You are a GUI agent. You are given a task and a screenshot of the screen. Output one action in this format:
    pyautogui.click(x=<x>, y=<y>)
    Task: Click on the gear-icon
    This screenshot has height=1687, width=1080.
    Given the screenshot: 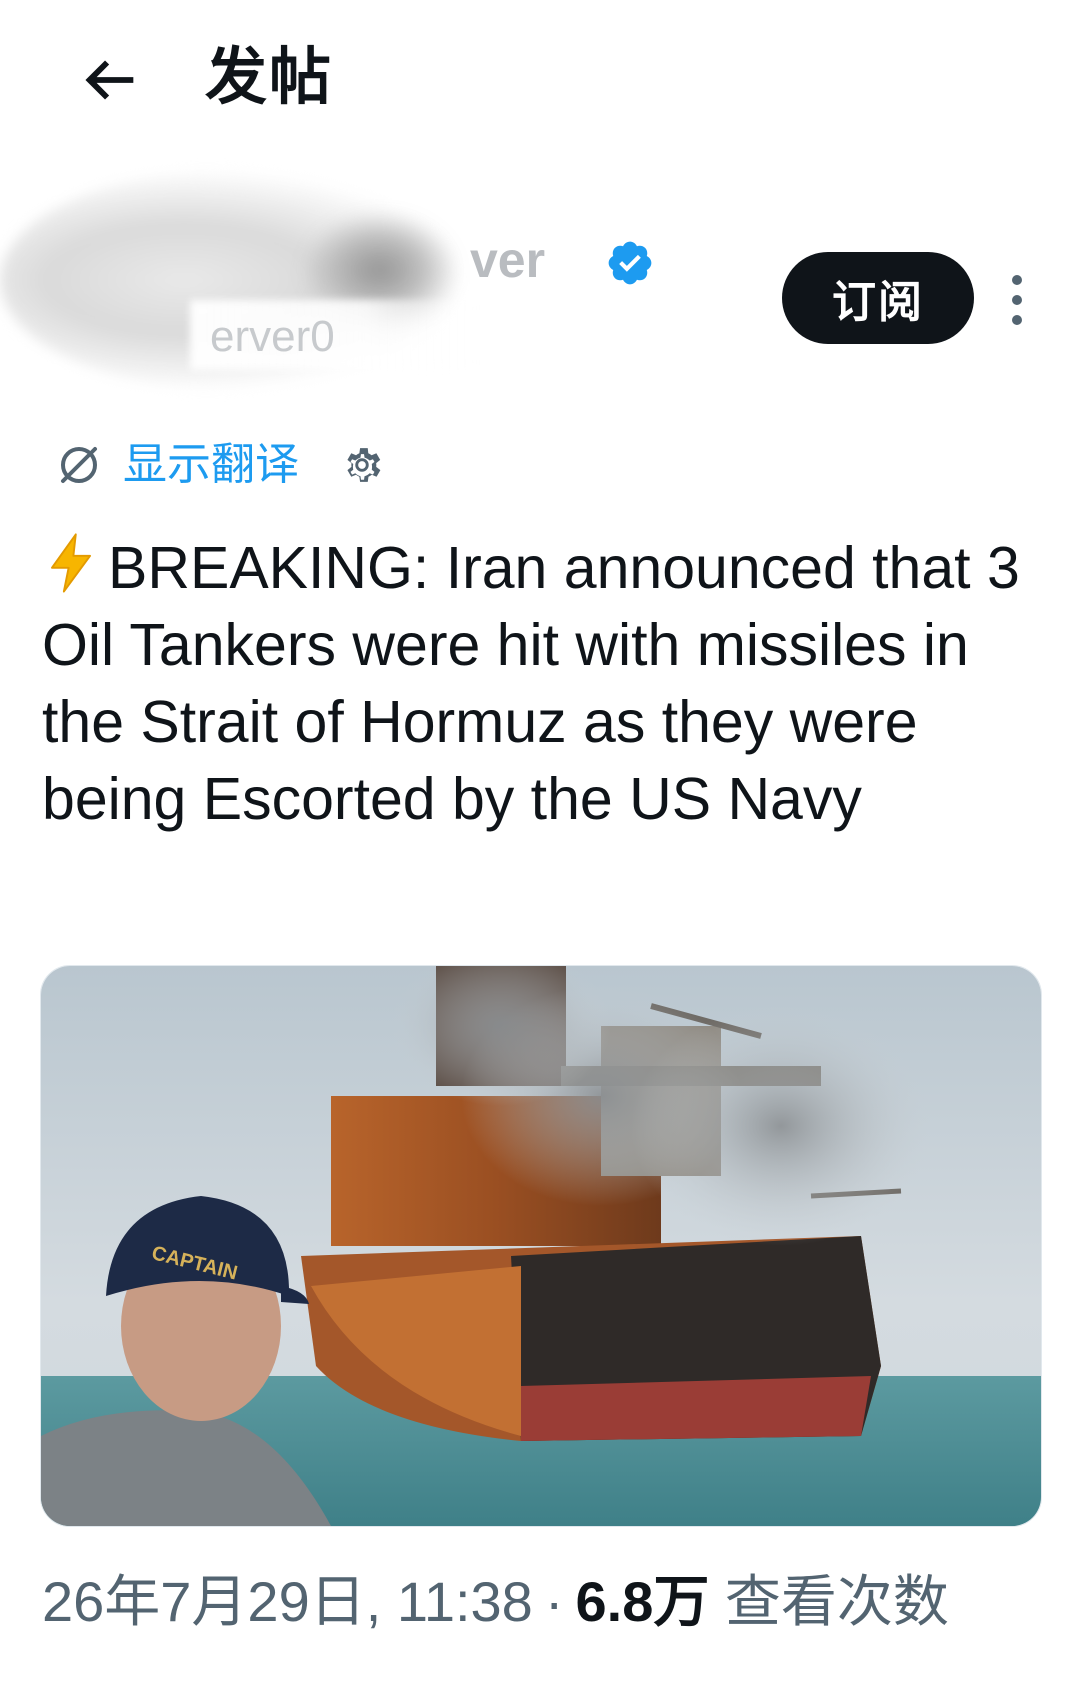 What is the action you would take?
    pyautogui.click(x=362, y=465)
    